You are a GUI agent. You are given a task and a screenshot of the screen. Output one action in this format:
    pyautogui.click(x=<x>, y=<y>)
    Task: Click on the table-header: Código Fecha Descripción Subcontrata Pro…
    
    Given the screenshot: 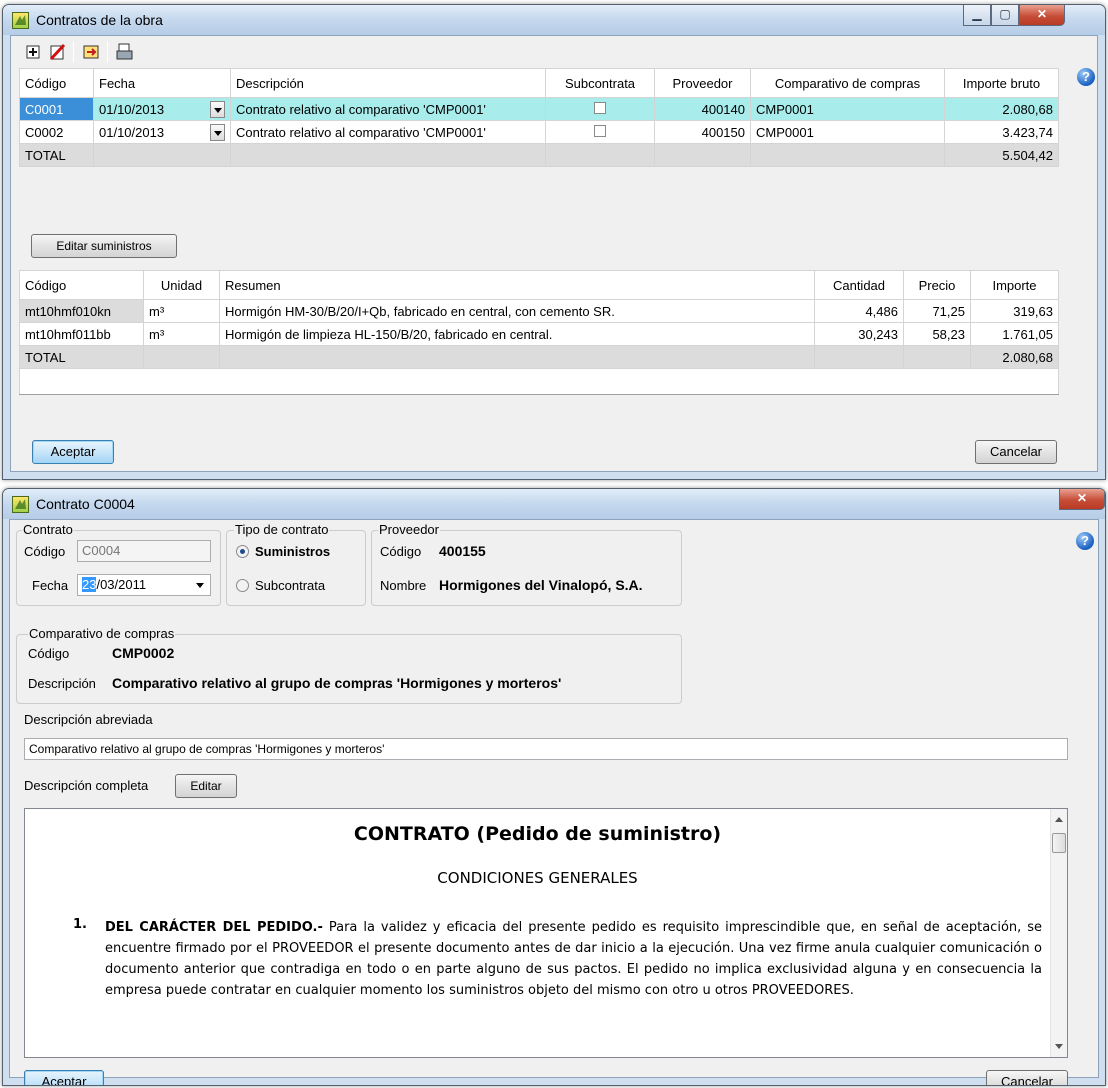 What is the action you would take?
    pyautogui.click(x=539, y=83)
    